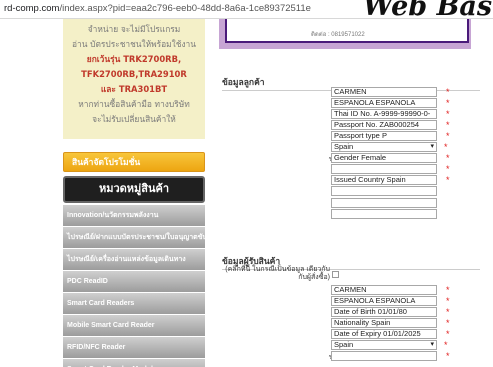 The width and height of the screenshot is (493, 367). What do you see at coordinates (384, 158) in the screenshot?
I see `text-field: Gender Female` at bounding box center [384, 158].